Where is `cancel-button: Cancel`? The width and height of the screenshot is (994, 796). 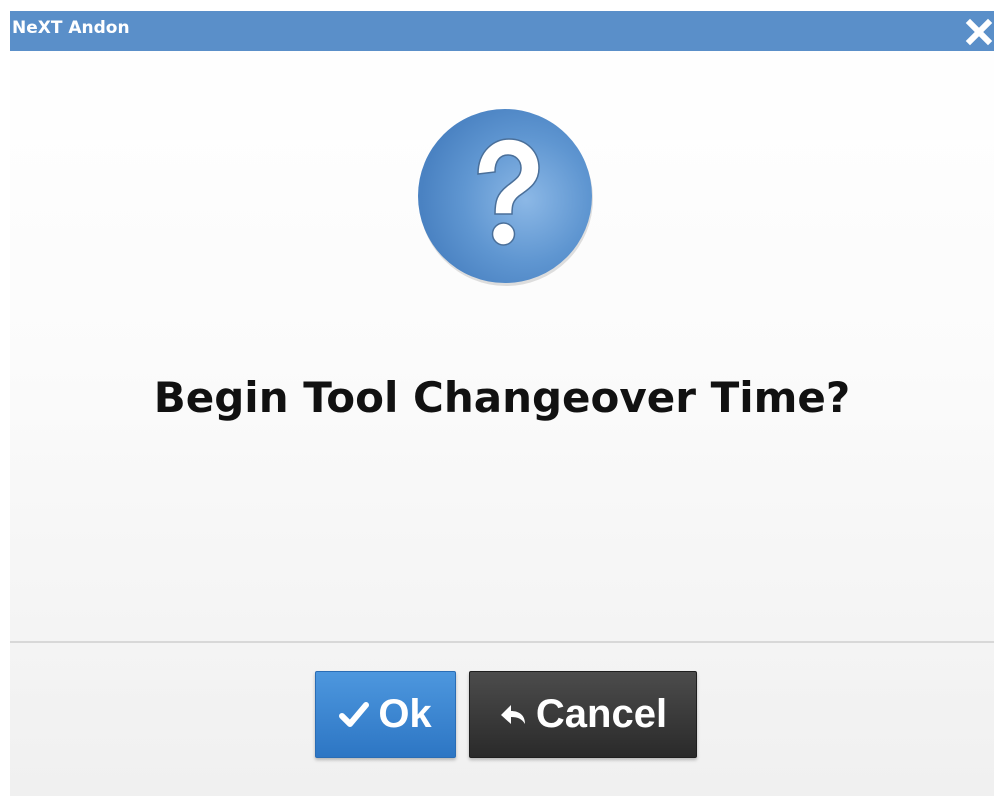
cancel-button: Cancel is located at coordinates (583, 714).